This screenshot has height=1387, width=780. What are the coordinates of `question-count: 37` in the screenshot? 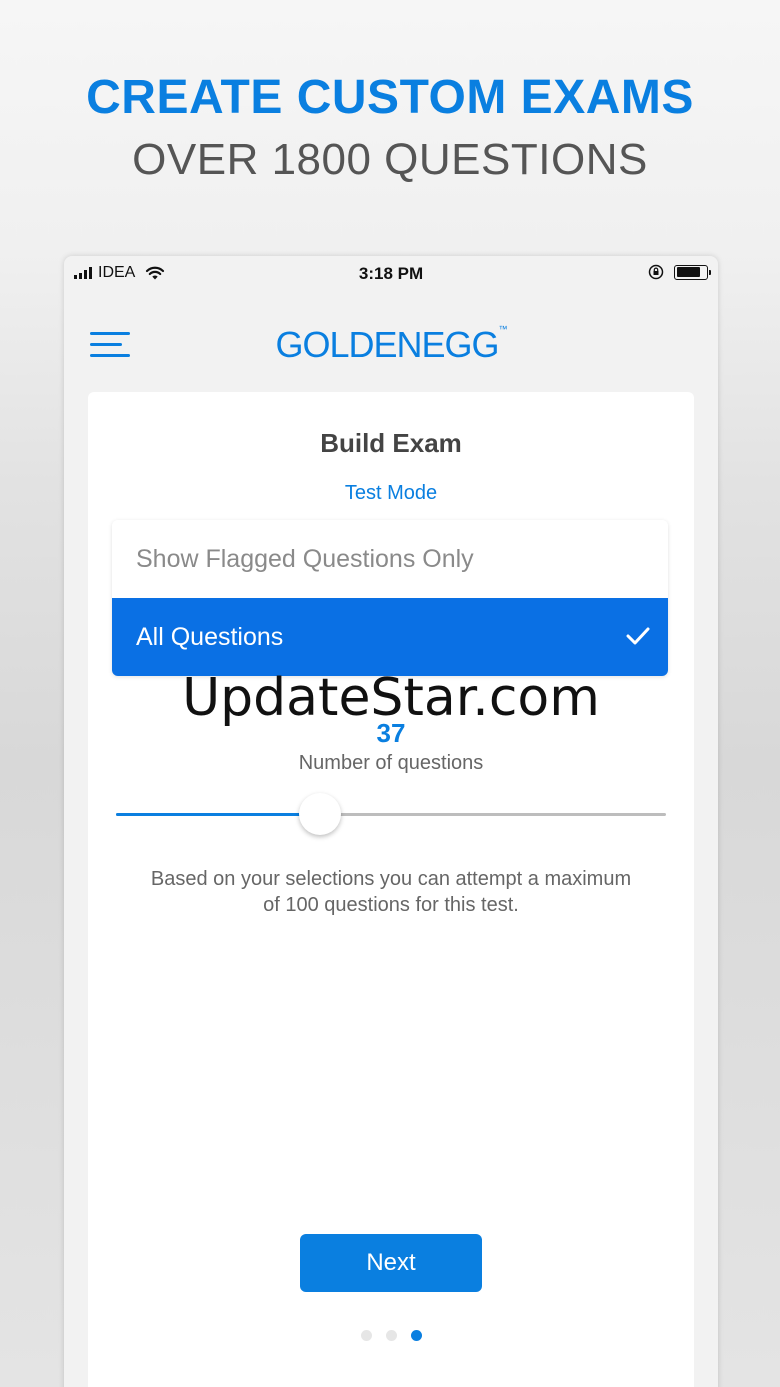 It's located at (391, 733).